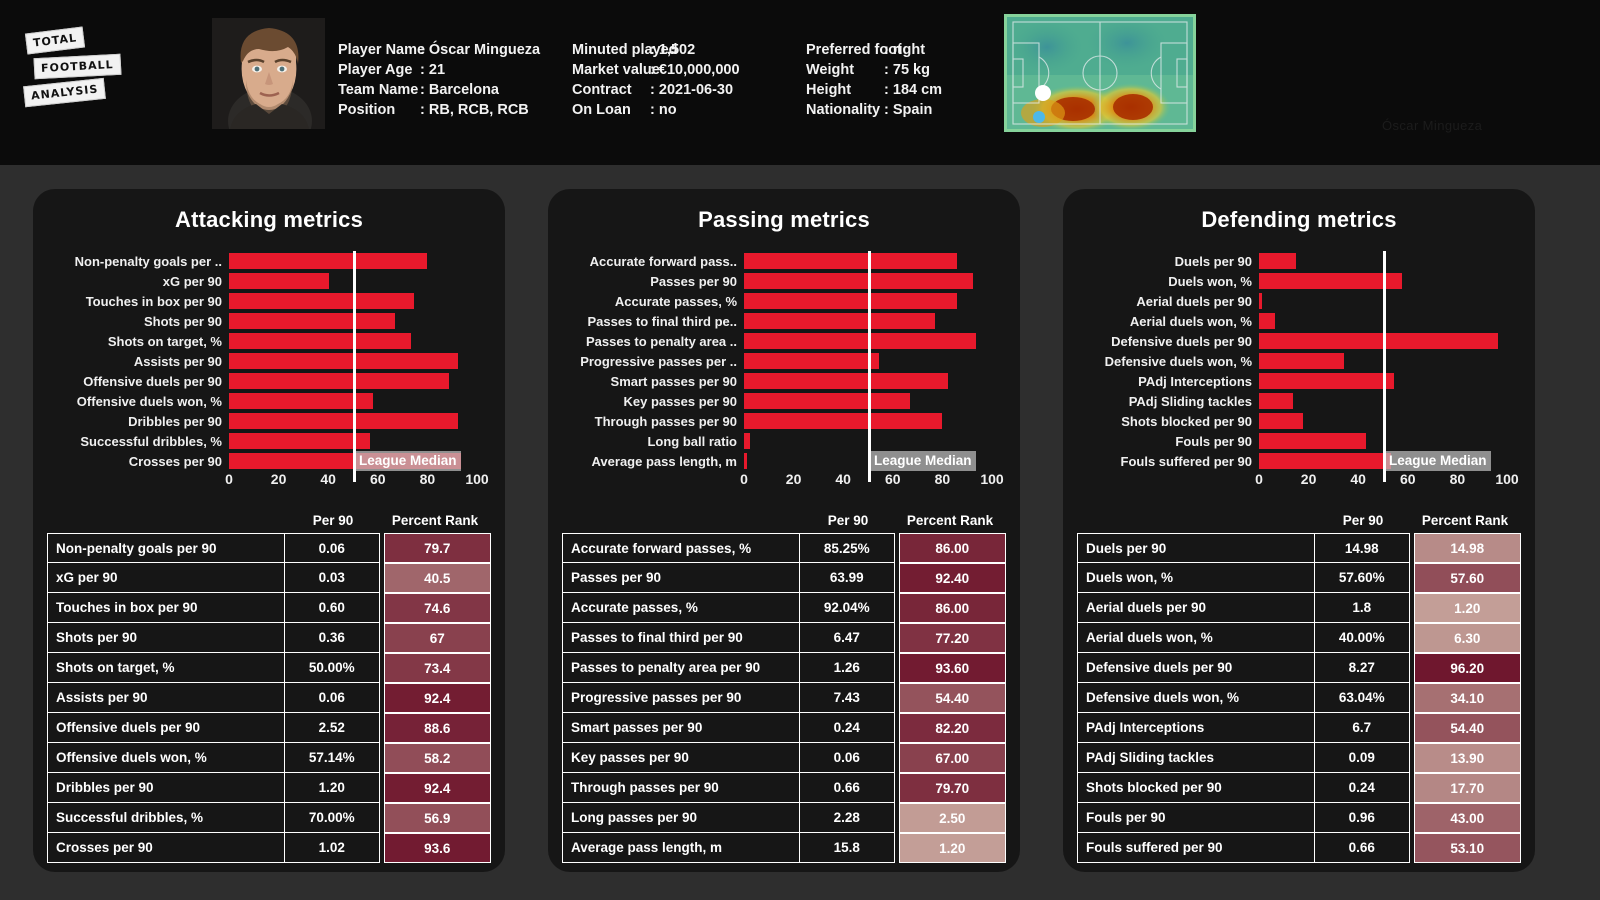 The width and height of the screenshot is (1600, 900). Describe the element at coordinates (1299, 219) in the screenshot. I see `panel-title: Defending metrics` at that location.